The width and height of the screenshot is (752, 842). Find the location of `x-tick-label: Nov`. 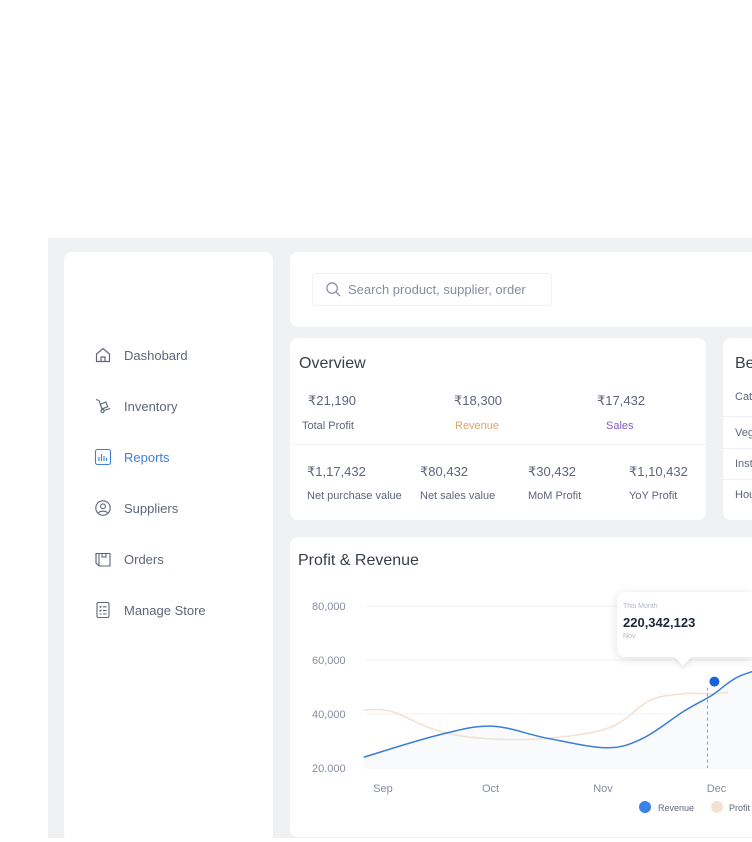

x-tick-label: Nov is located at coordinates (603, 789).